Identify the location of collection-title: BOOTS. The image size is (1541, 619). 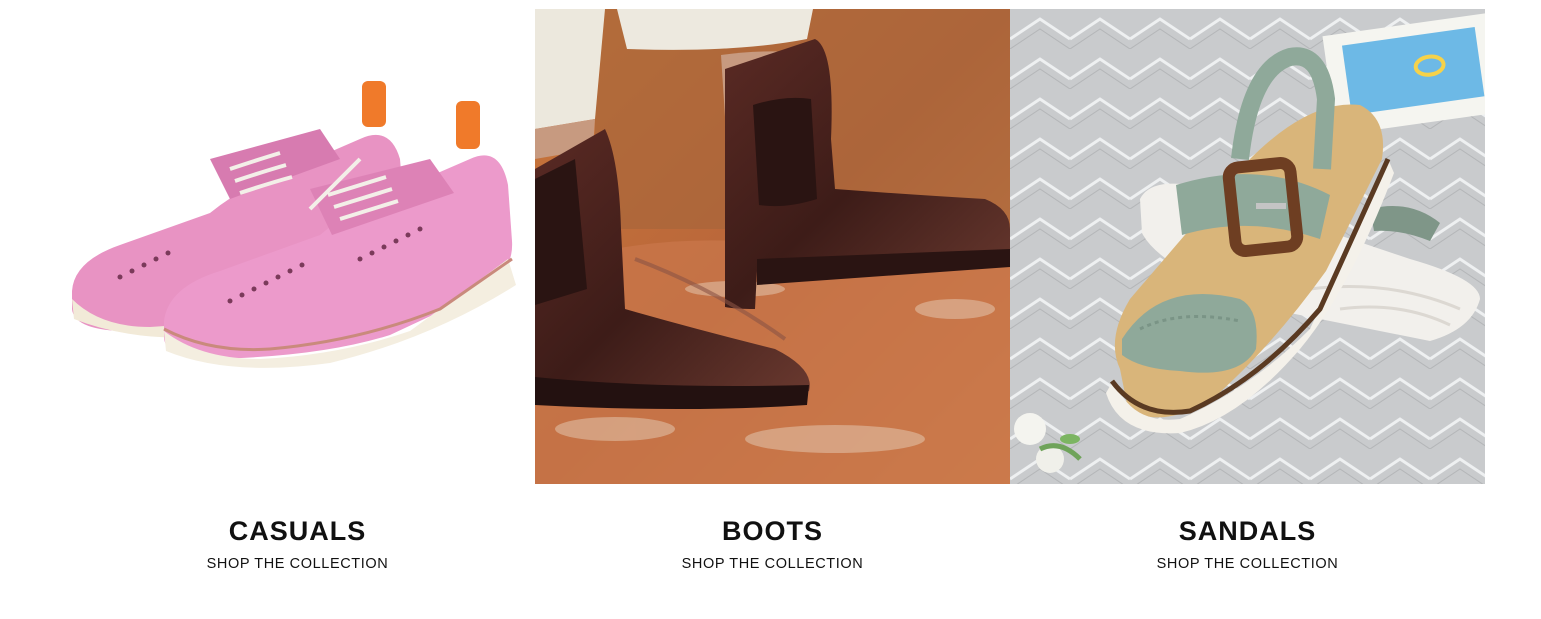
(772, 531).